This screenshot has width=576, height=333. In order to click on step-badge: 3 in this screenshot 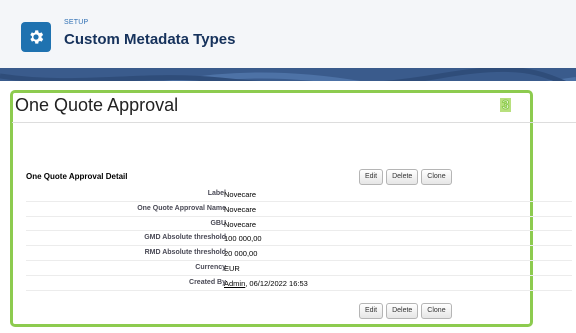, I will do `click(506, 104)`.